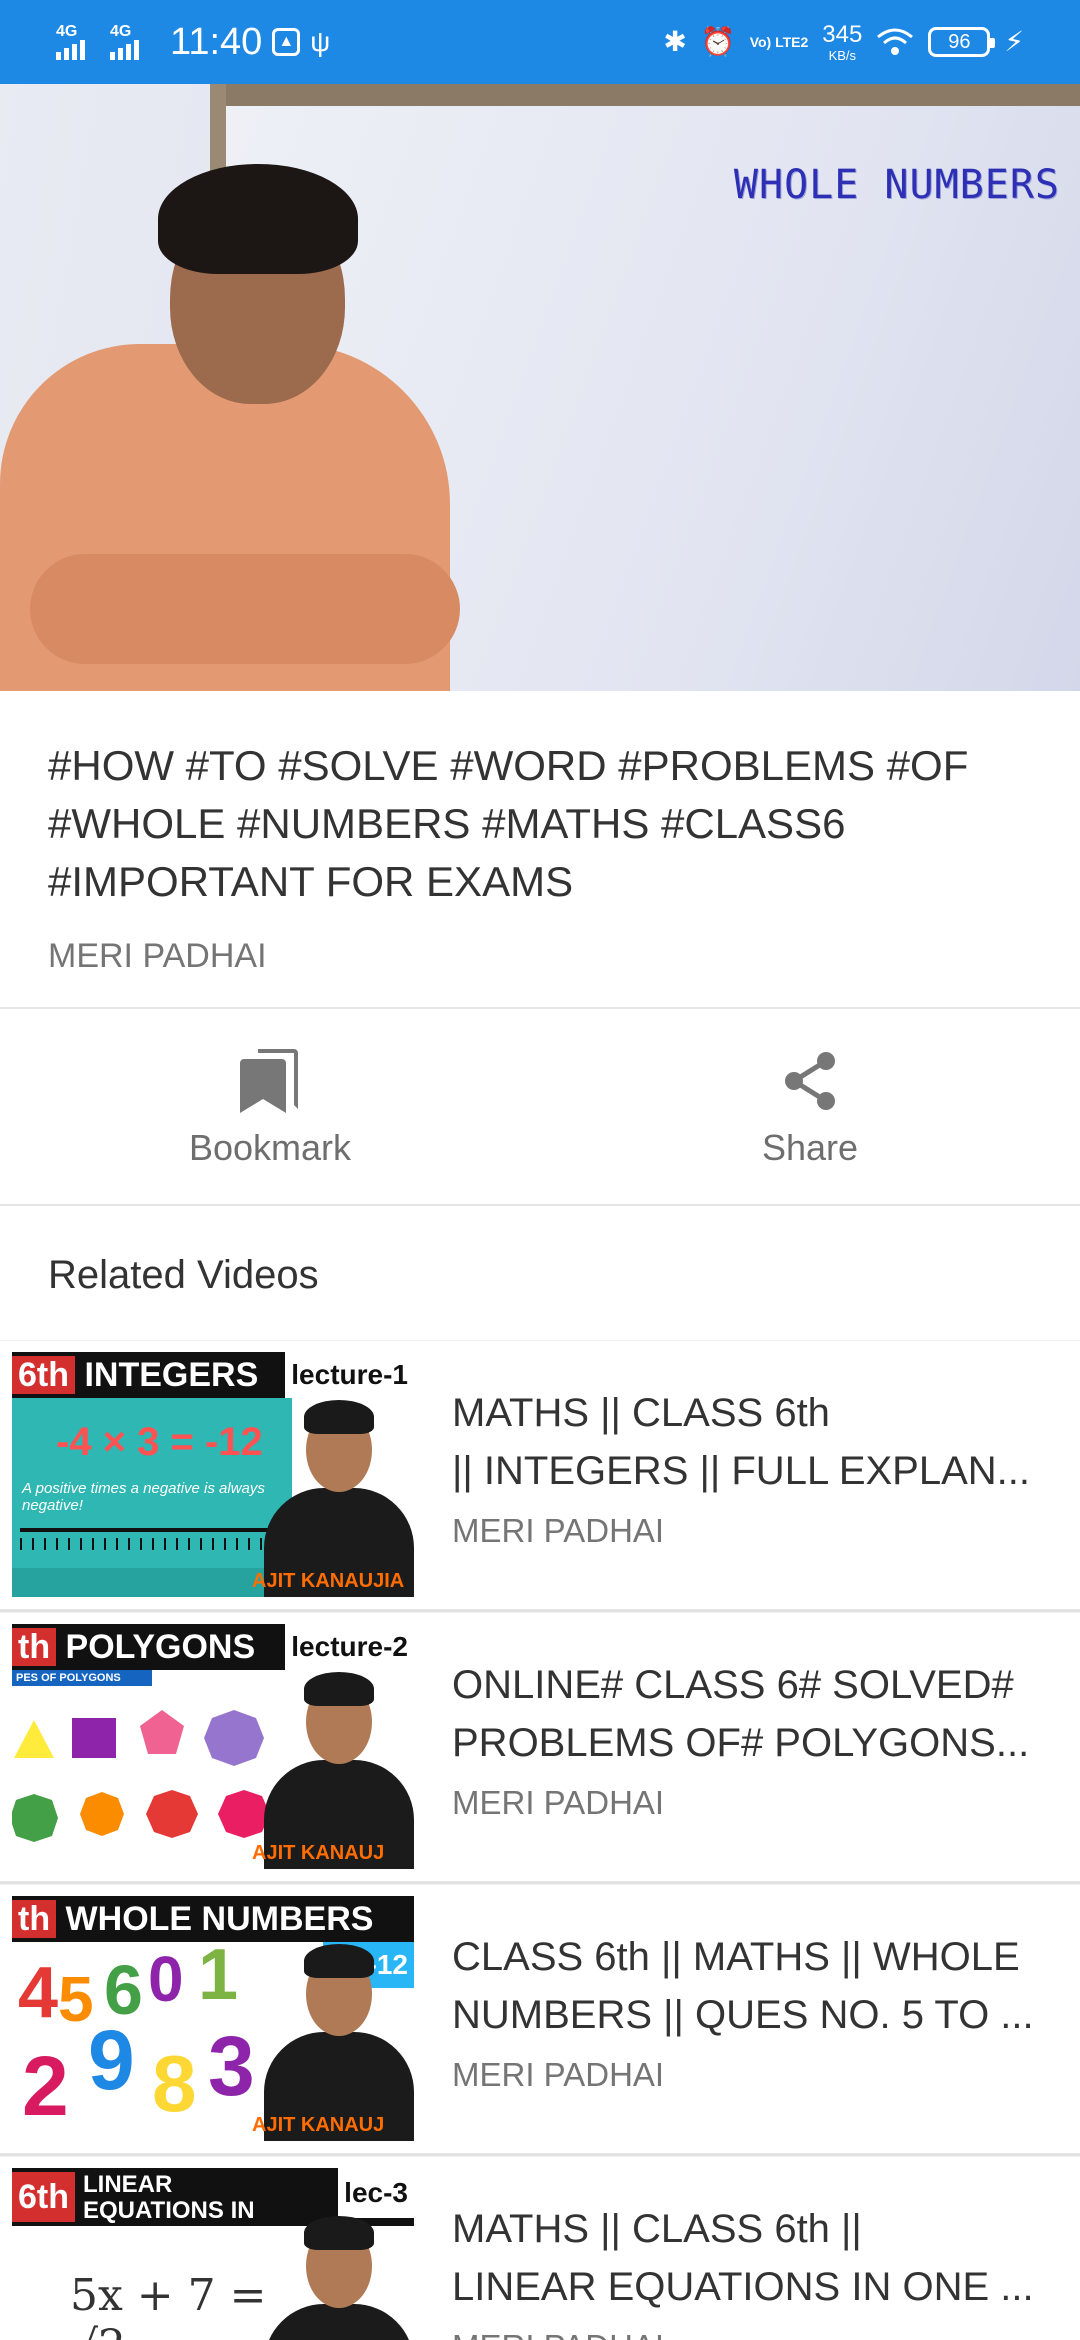 The width and height of the screenshot is (1080, 2340). I want to click on usb-icon: ψ, so click(320, 41).